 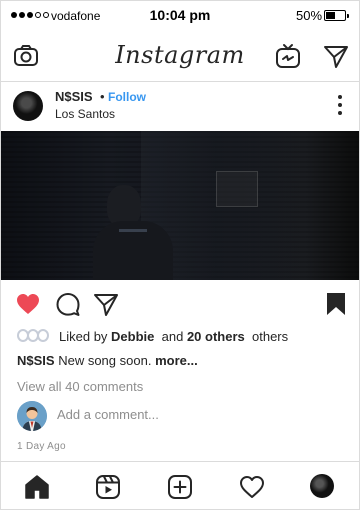 What do you see at coordinates (340, 105) in the screenshot?
I see `more-options-icon` at bounding box center [340, 105].